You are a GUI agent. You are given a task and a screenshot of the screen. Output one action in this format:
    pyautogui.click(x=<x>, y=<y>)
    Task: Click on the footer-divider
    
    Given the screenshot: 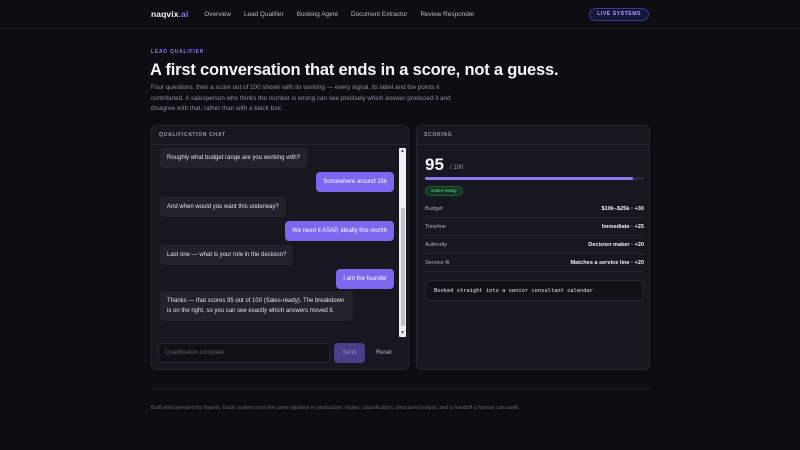 What is the action you would take?
    pyautogui.click(x=400, y=388)
    